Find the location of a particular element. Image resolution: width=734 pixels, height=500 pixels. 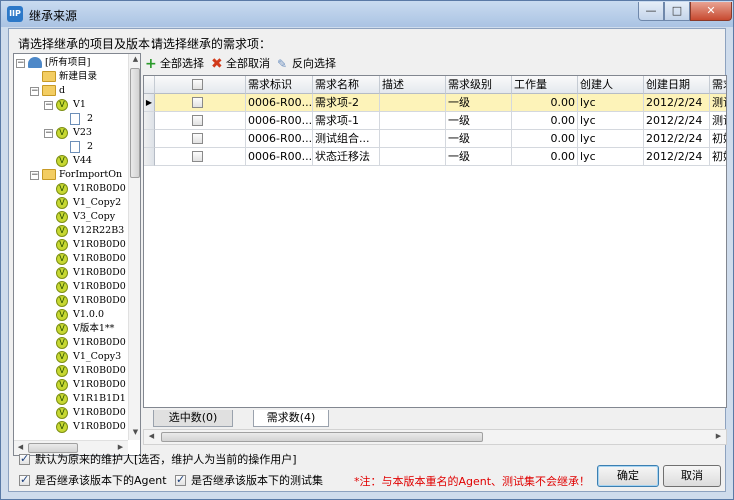

cell-name: 需求项-2 is located at coordinates (346, 103).